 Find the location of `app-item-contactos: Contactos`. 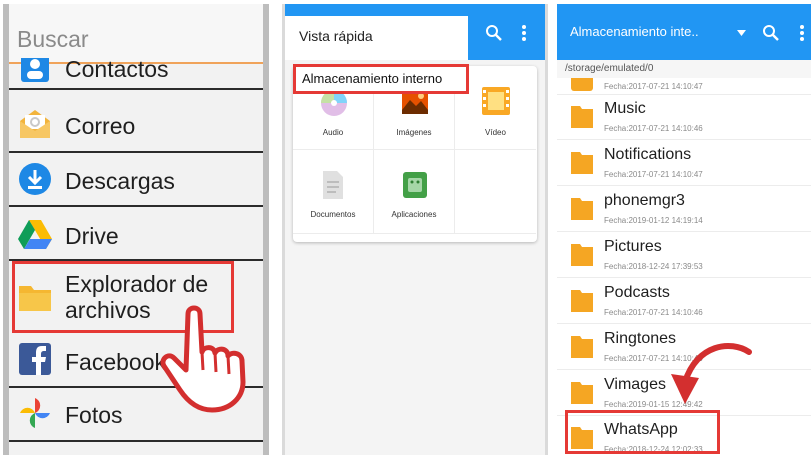

app-item-contactos: Contactos is located at coordinates (136, 73).